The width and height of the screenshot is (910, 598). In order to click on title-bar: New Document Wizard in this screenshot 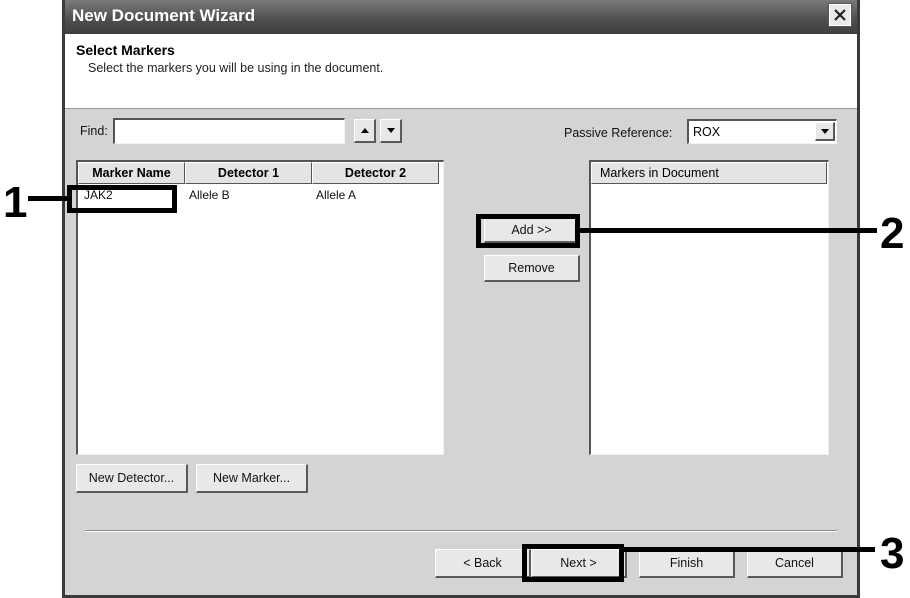, I will do `click(461, 17)`.